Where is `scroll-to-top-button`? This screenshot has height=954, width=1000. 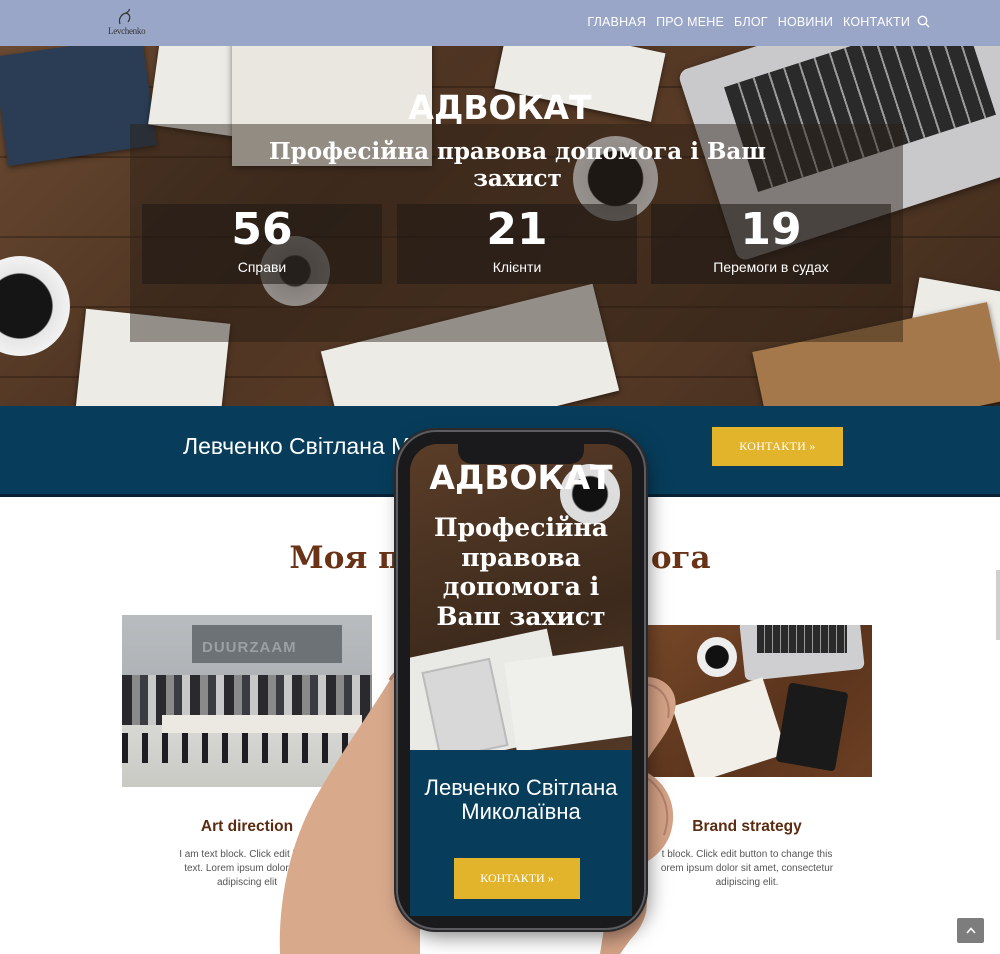
scroll-to-top-button is located at coordinates (970, 930).